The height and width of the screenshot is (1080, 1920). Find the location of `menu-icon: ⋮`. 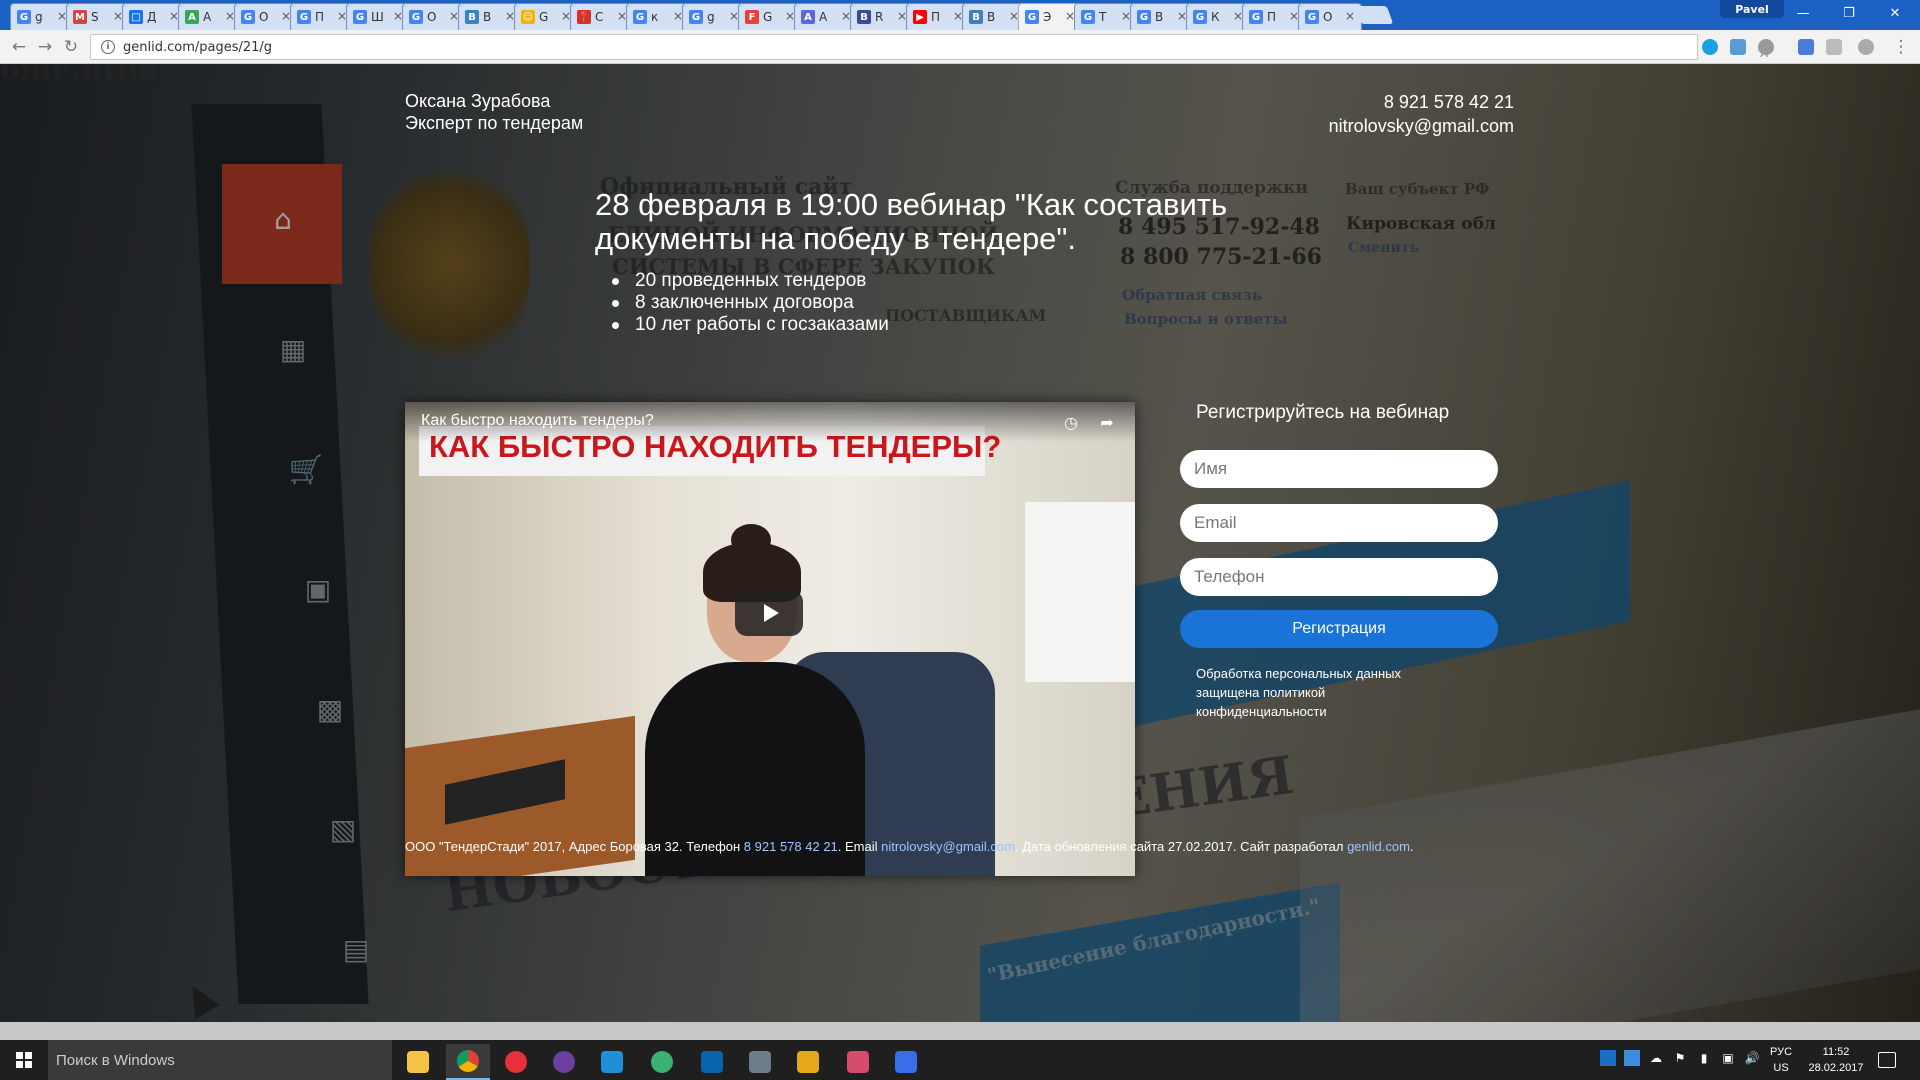

menu-icon: ⋮ is located at coordinates (1901, 47).